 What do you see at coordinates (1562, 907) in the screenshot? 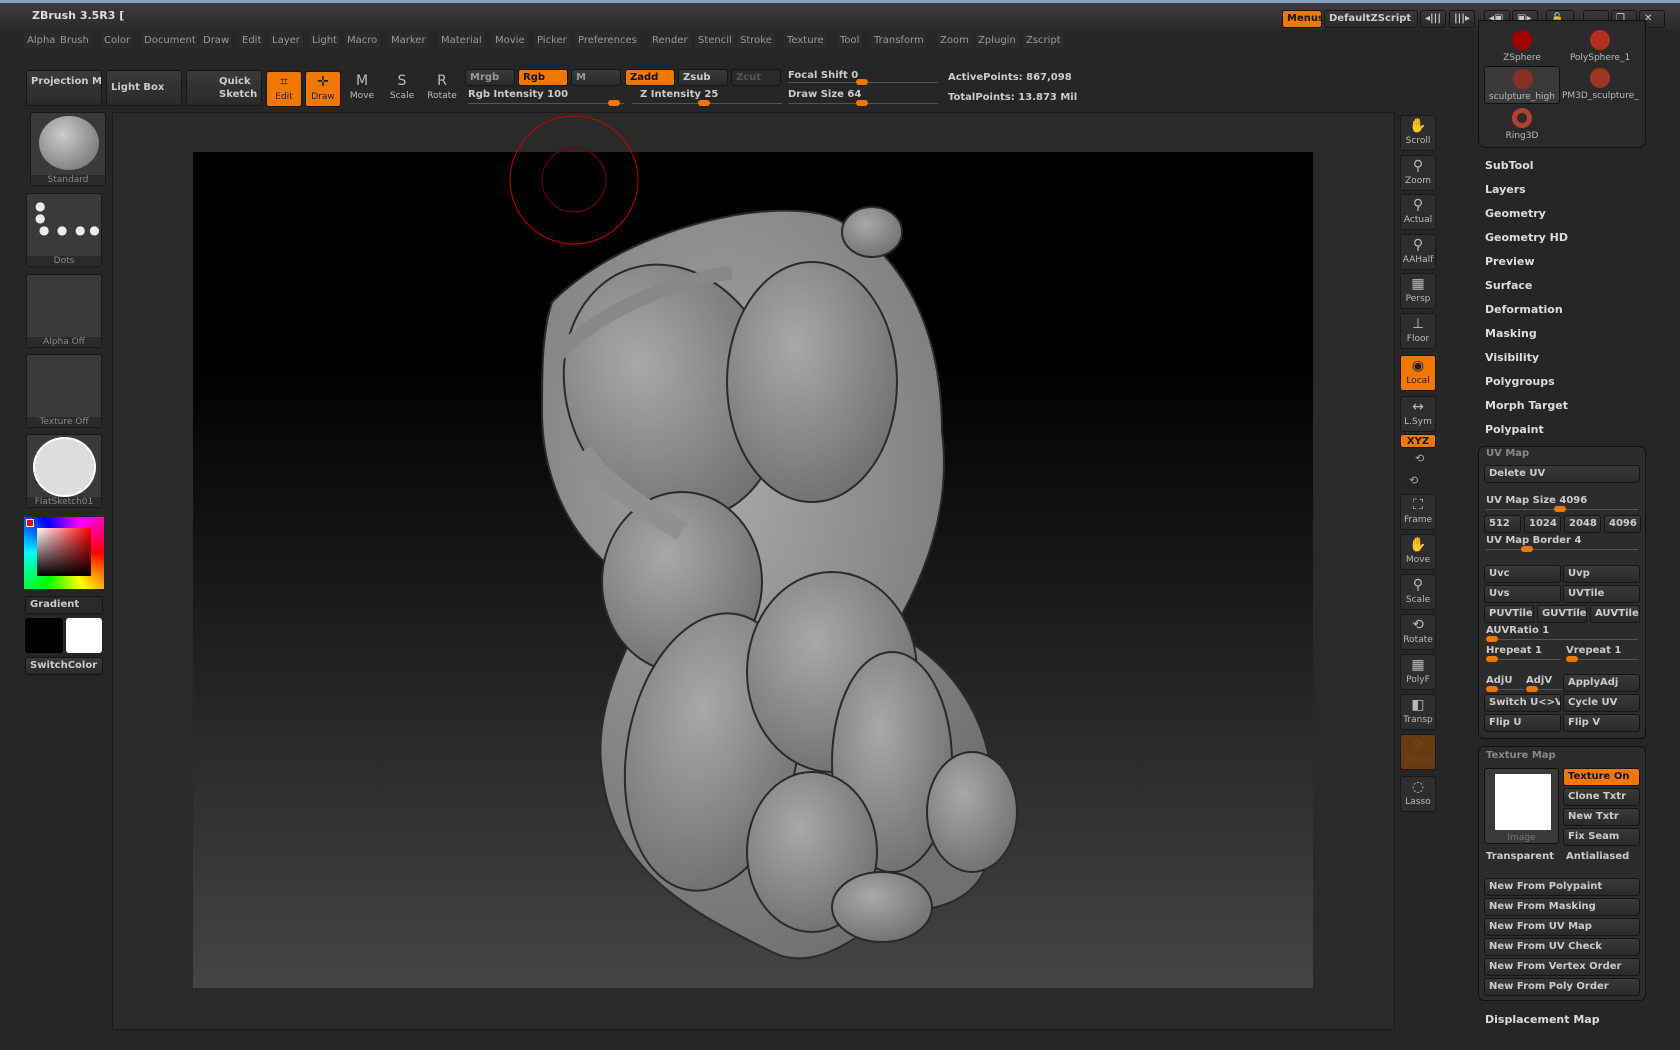
I see `new-from-button: New From Masking` at bounding box center [1562, 907].